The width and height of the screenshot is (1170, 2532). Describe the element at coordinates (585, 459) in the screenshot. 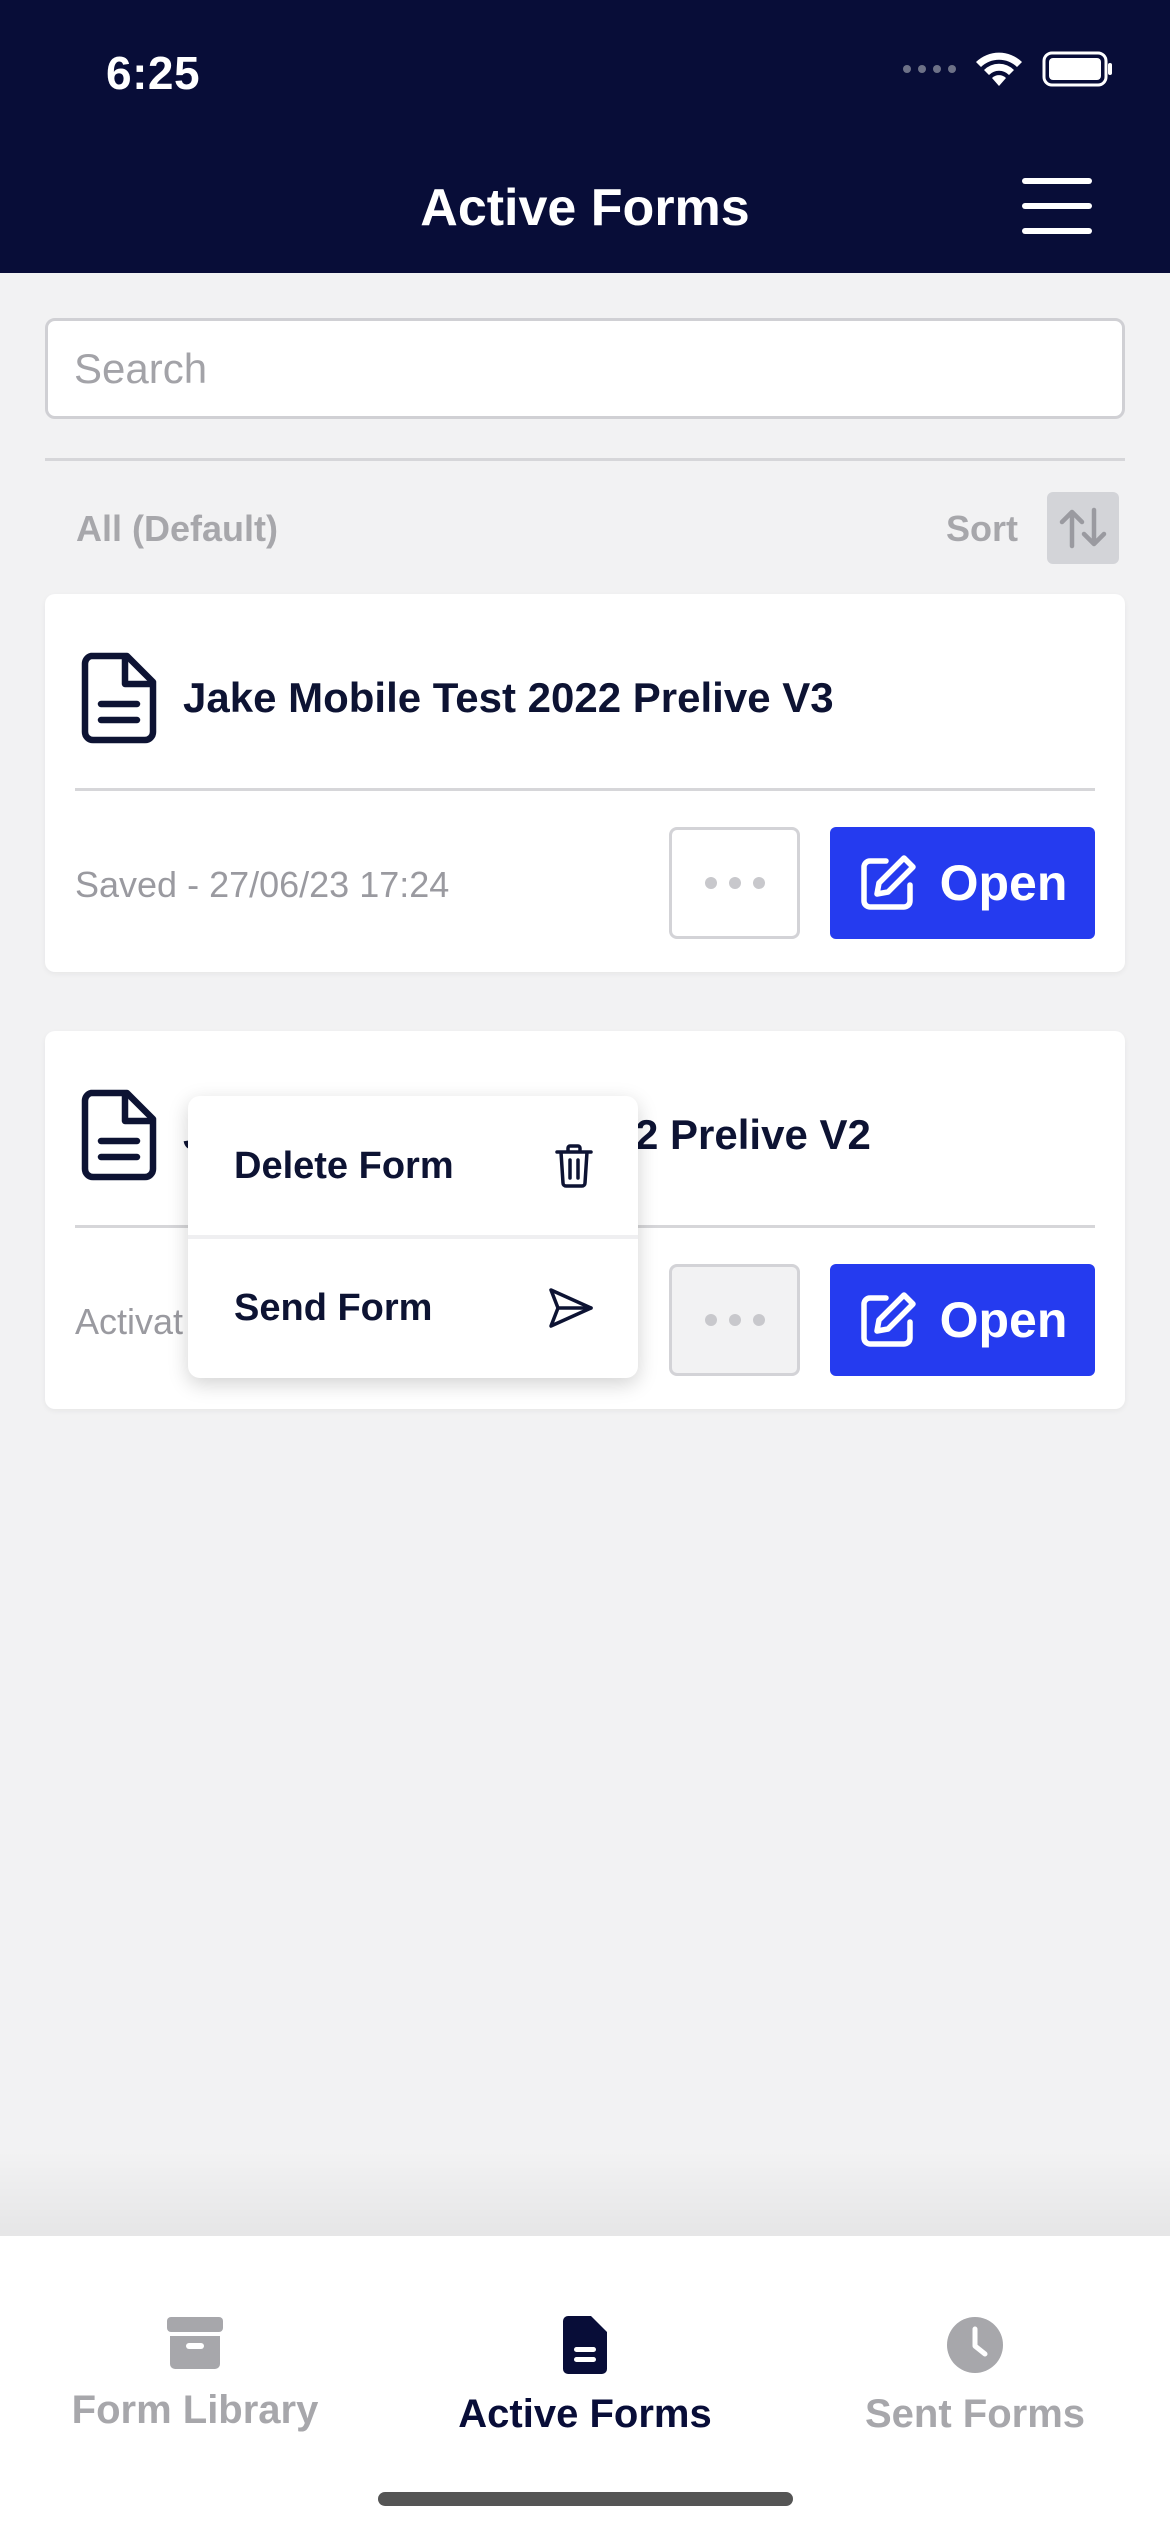

I see `divider` at that location.